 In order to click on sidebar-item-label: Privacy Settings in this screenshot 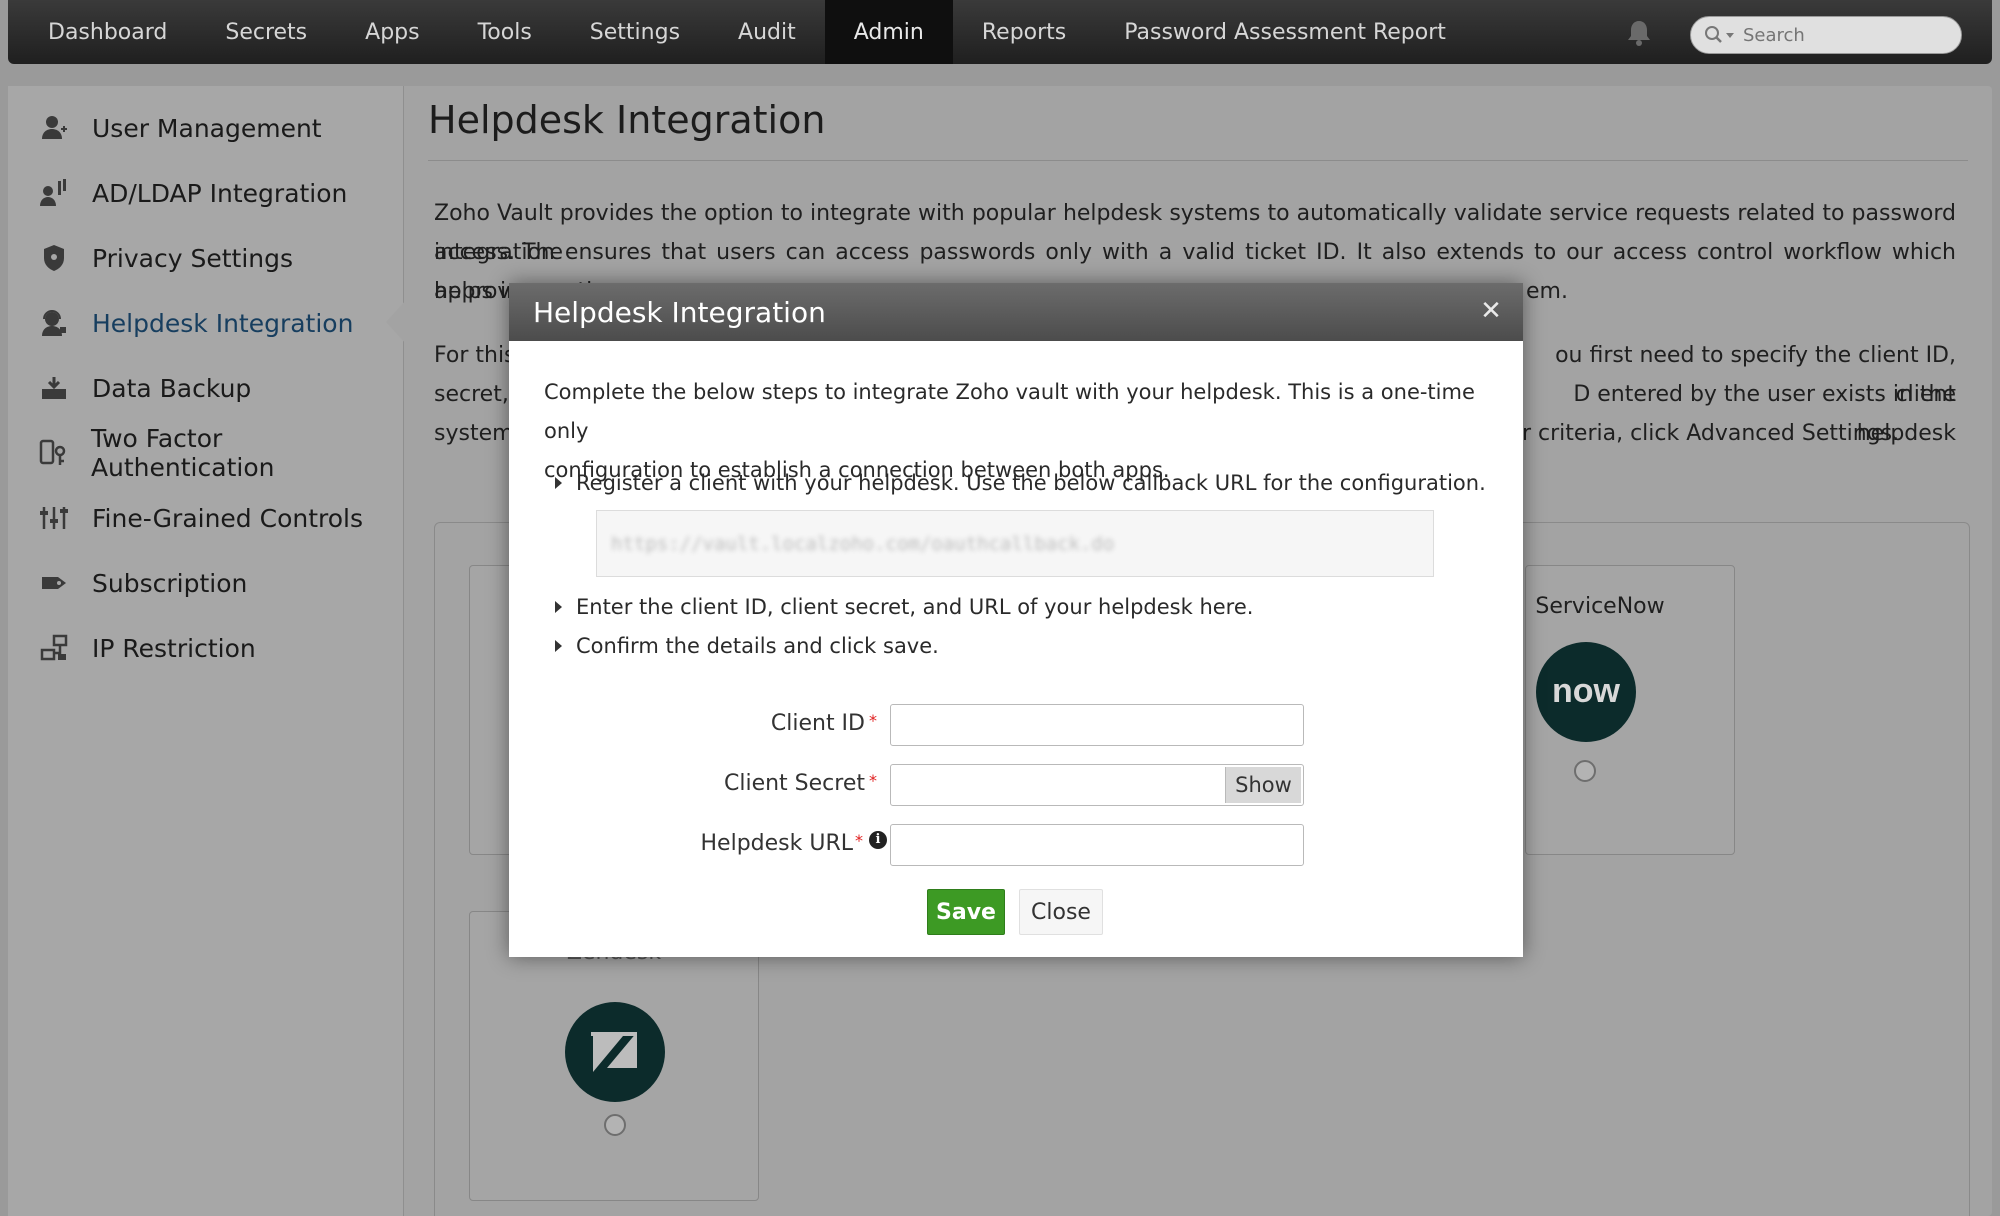, I will do `click(193, 258)`.